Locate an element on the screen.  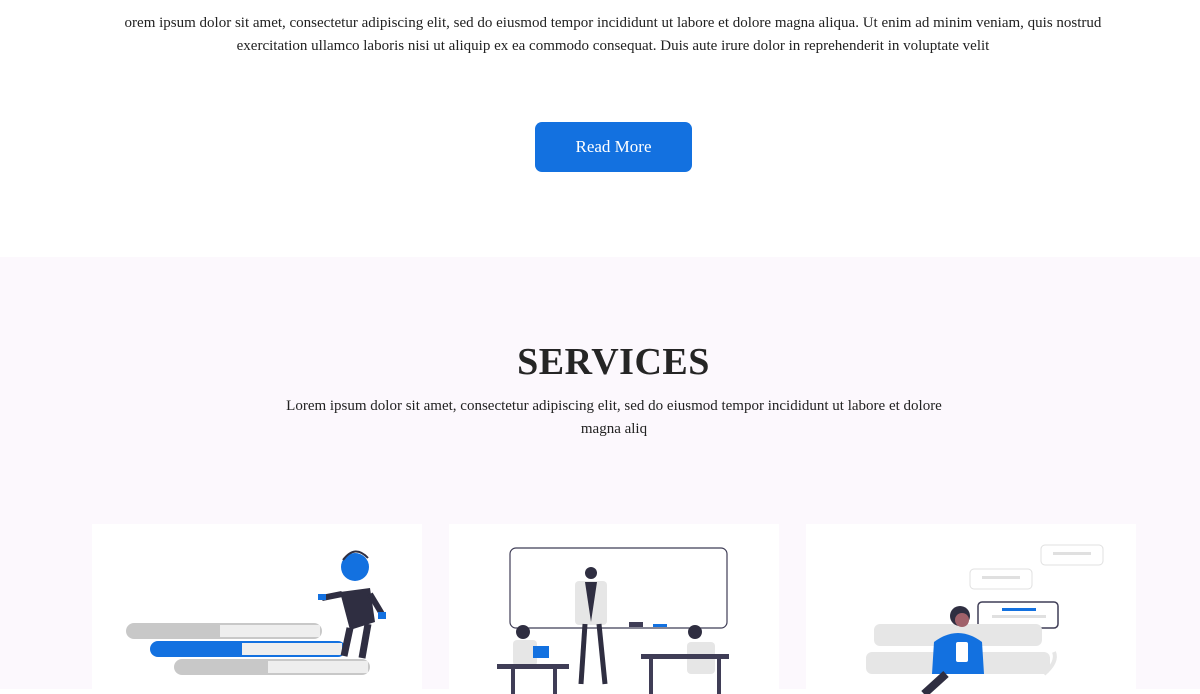
person-climbing-books-illustration is located at coordinates (256, 612).